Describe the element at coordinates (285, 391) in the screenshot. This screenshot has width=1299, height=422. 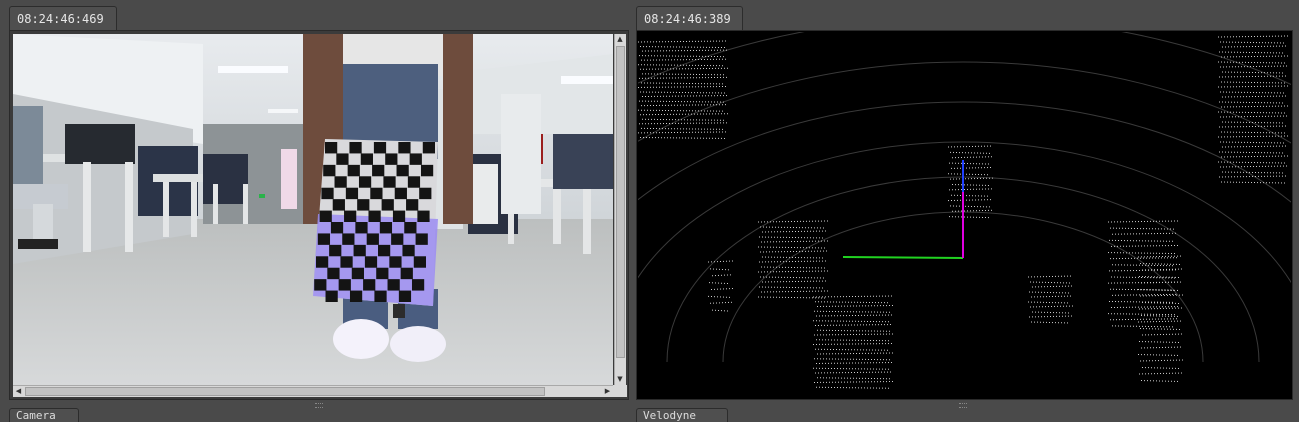
I see `horizontal-scroll-thumb` at that location.